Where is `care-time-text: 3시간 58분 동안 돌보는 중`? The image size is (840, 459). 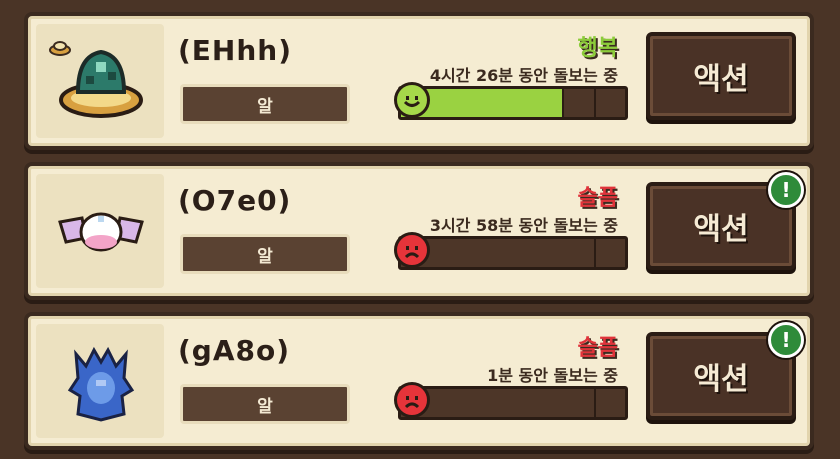
care-time-text: 3시간 58분 동안 돌보는 중 is located at coordinates (523, 225).